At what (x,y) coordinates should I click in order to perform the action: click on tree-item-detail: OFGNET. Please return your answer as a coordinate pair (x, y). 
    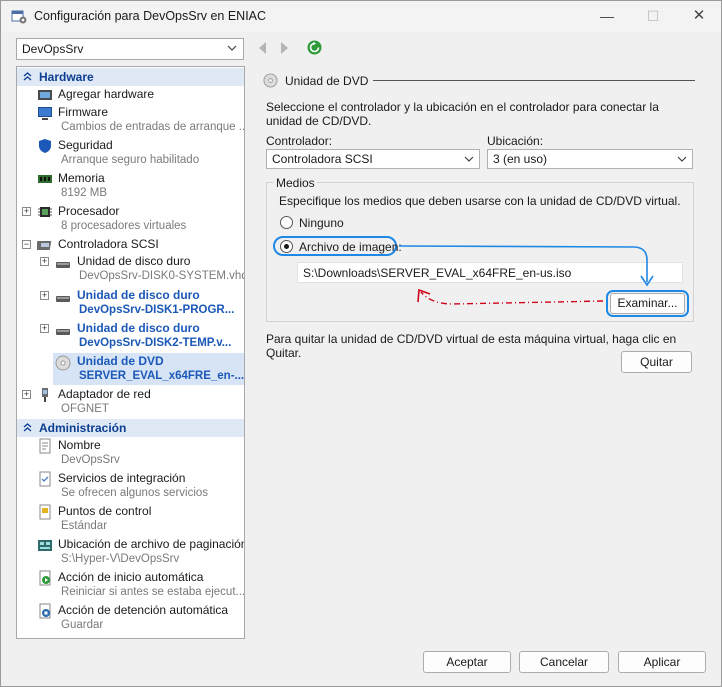
    Looking at the image, I should click on (85, 409).